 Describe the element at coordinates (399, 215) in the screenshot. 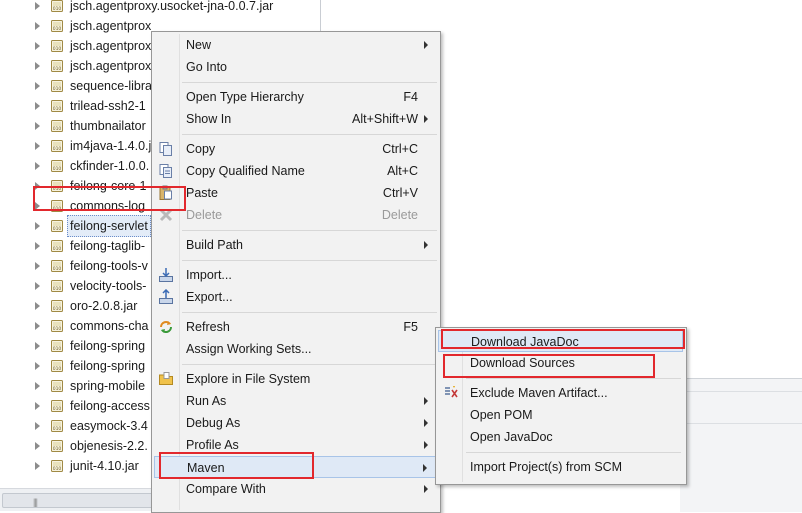

I see `menu-item-shortcut: Delete` at that location.